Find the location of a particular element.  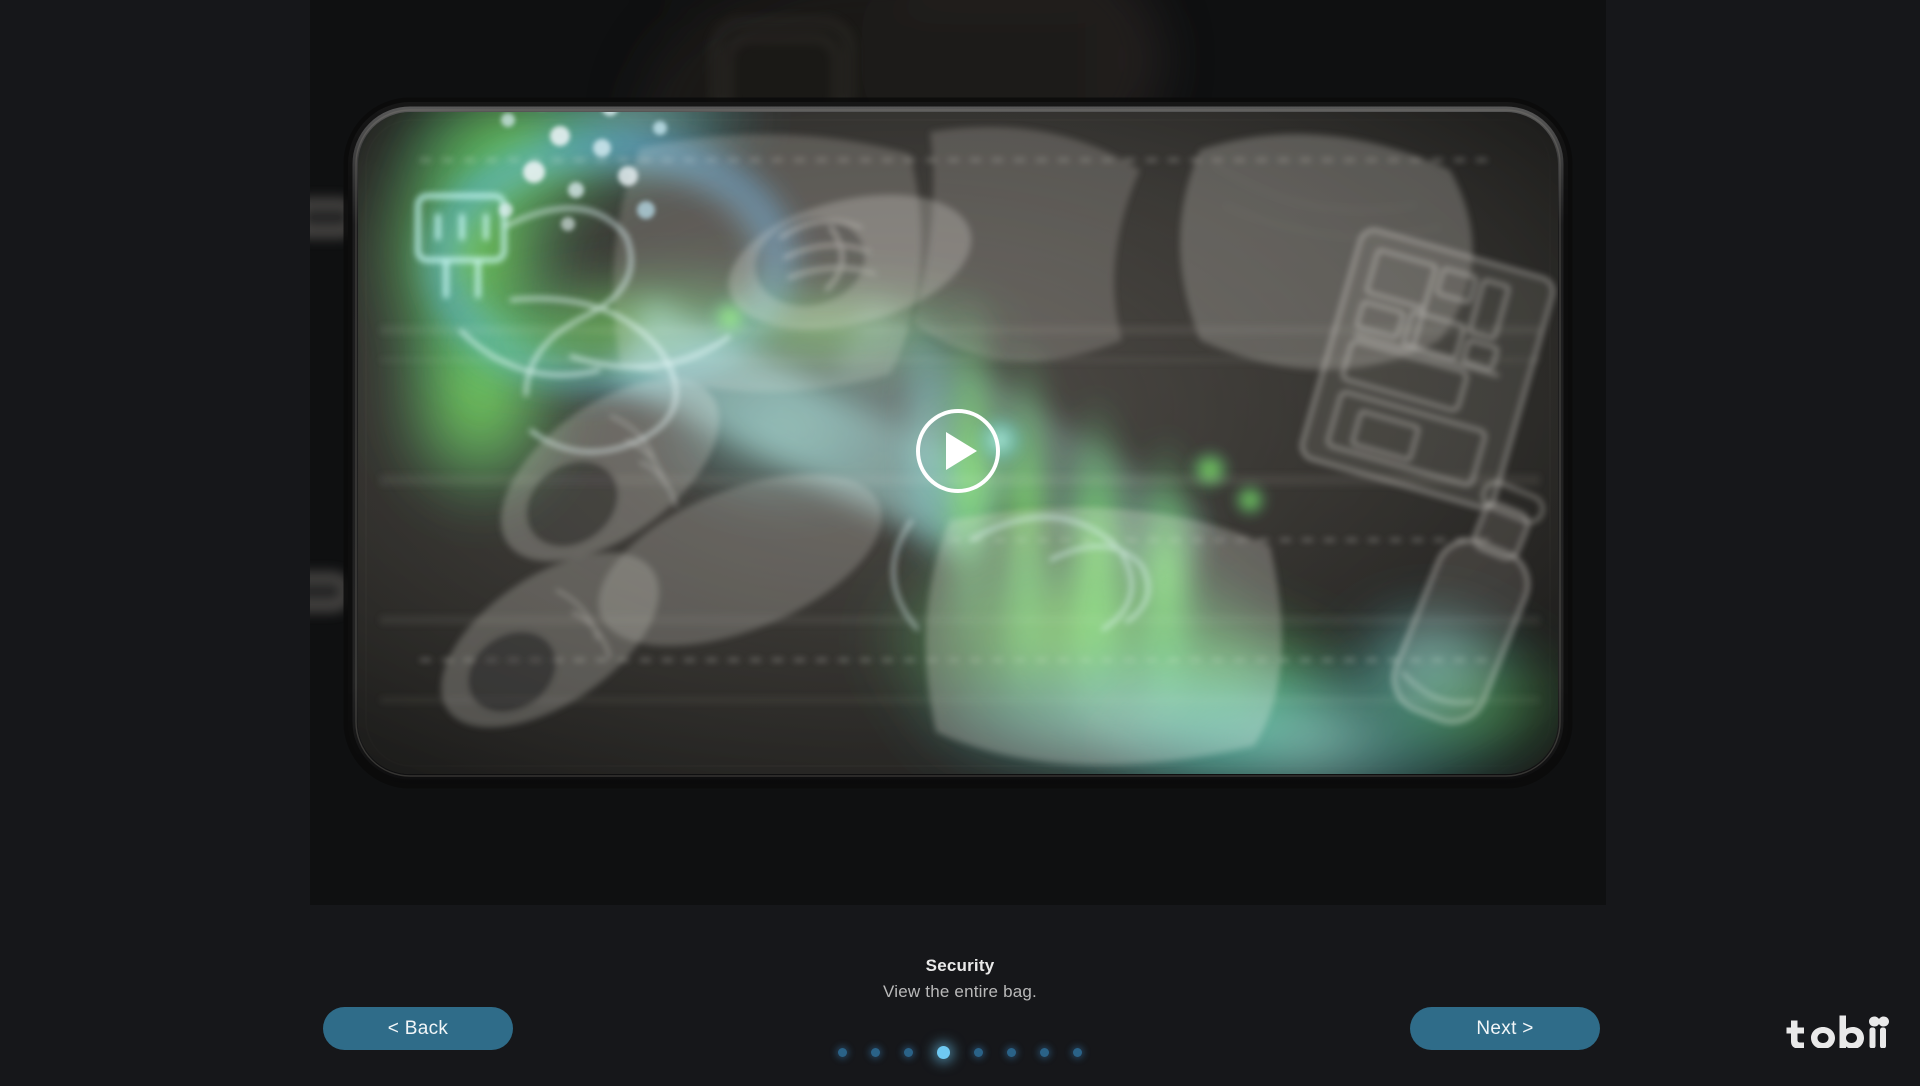

caption-subtitle: View the entire bag. is located at coordinates (960, 991).